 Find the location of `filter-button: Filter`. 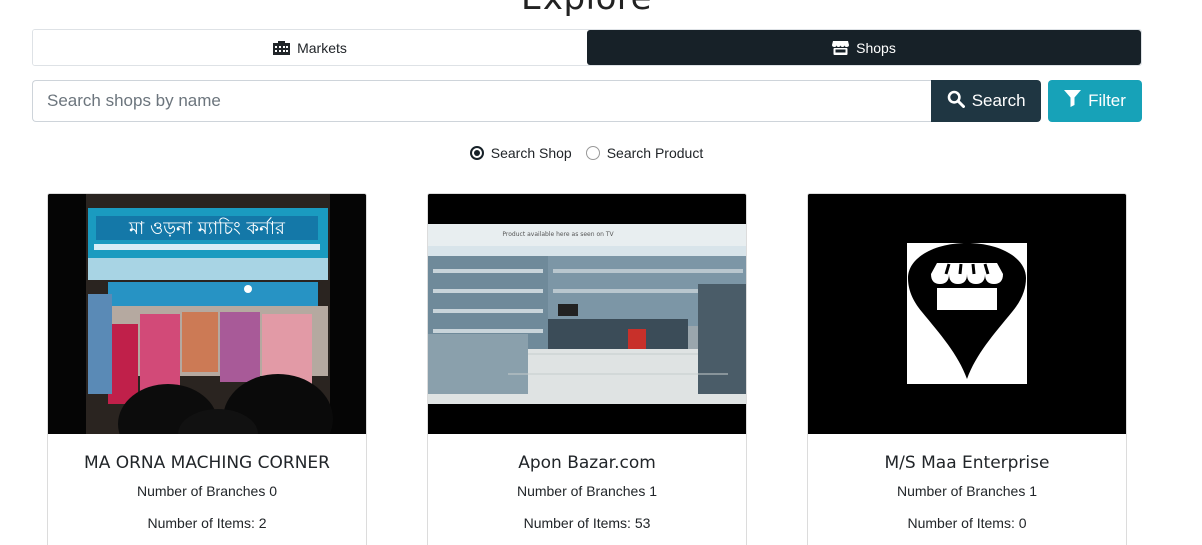

filter-button: Filter is located at coordinates (1095, 101).